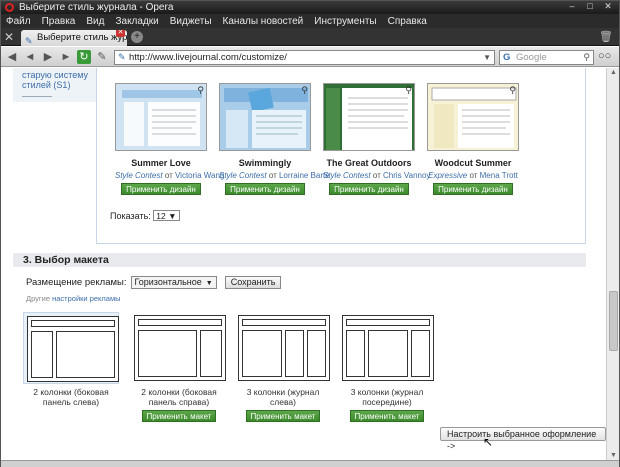 Image resolution: width=620 pixels, height=467 pixels. Describe the element at coordinates (407, 21) in the screenshot. I see `menu-help: Справка` at that location.